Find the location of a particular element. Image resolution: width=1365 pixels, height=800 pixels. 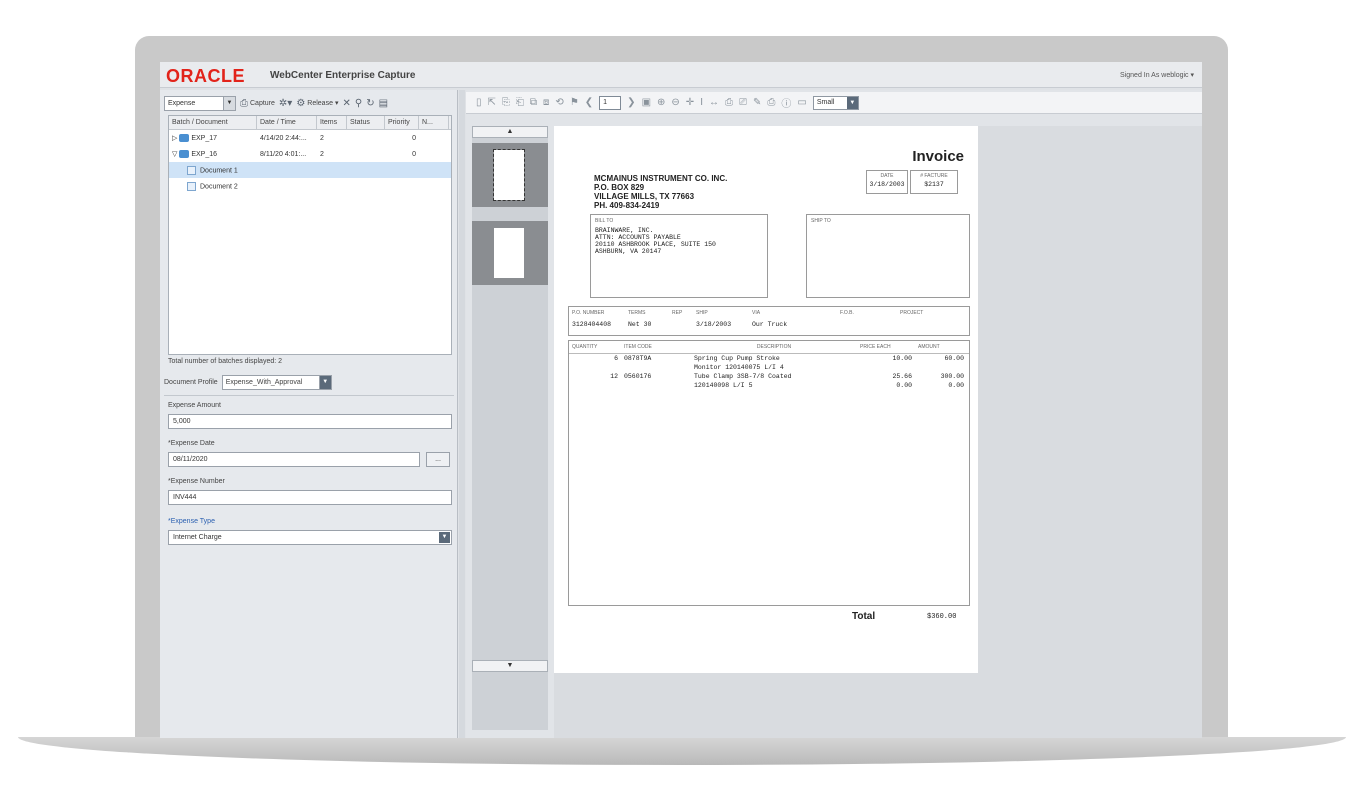

annotate-icon: ✎ is located at coordinates (757, 102).